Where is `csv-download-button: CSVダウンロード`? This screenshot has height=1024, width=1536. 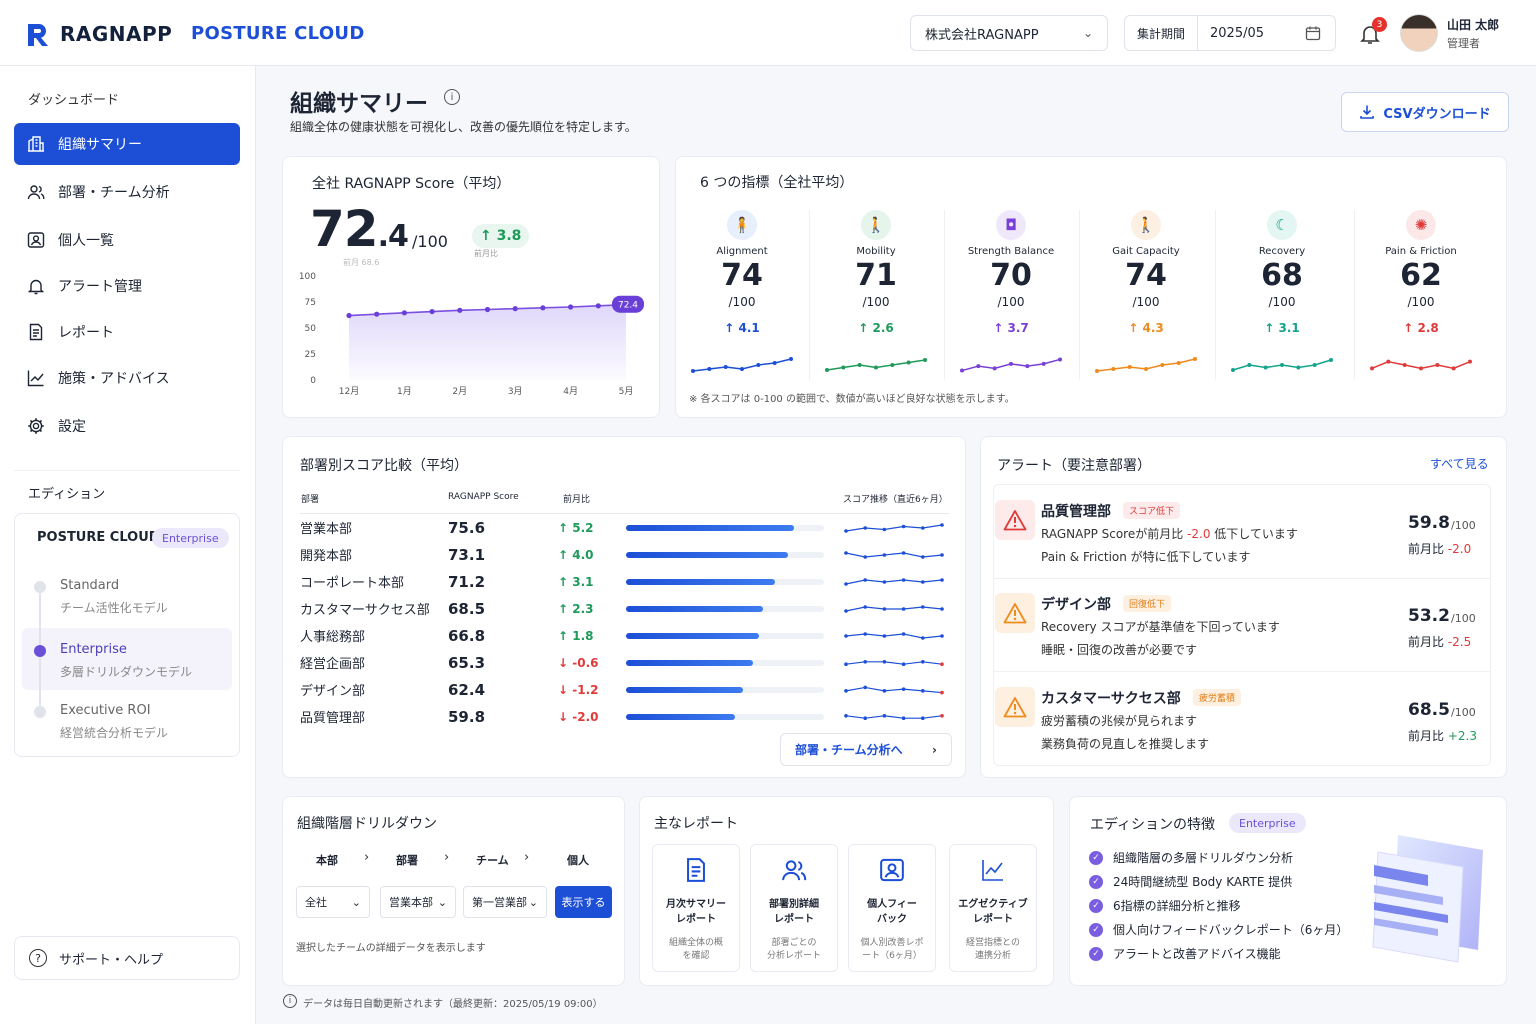 csv-download-button: CSVダウンロード is located at coordinates (1425, 112).